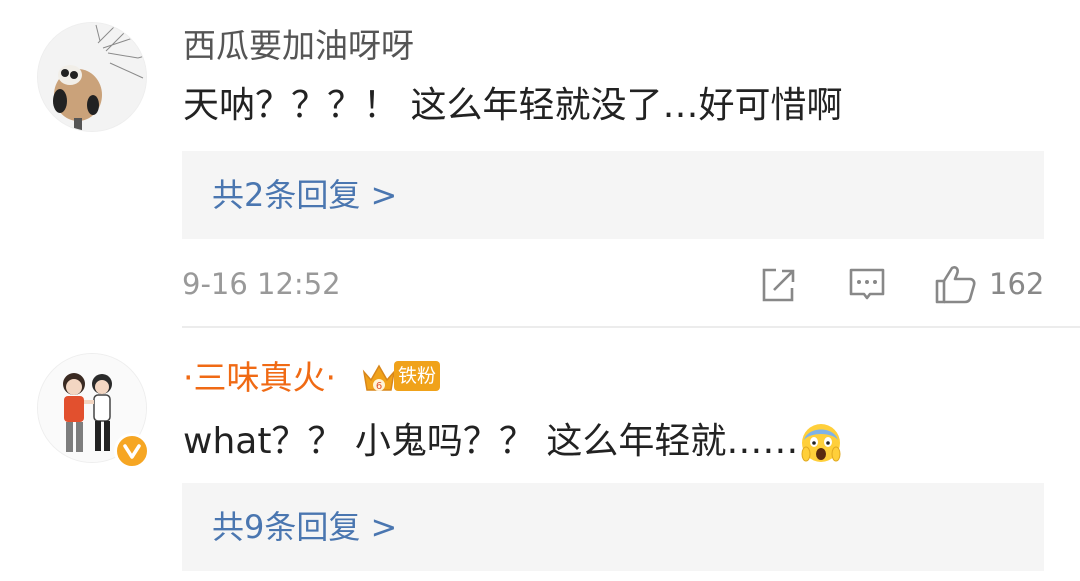 The height and width of the screenshot is (581, 1080). I want to click on divider, so click(631, 327).